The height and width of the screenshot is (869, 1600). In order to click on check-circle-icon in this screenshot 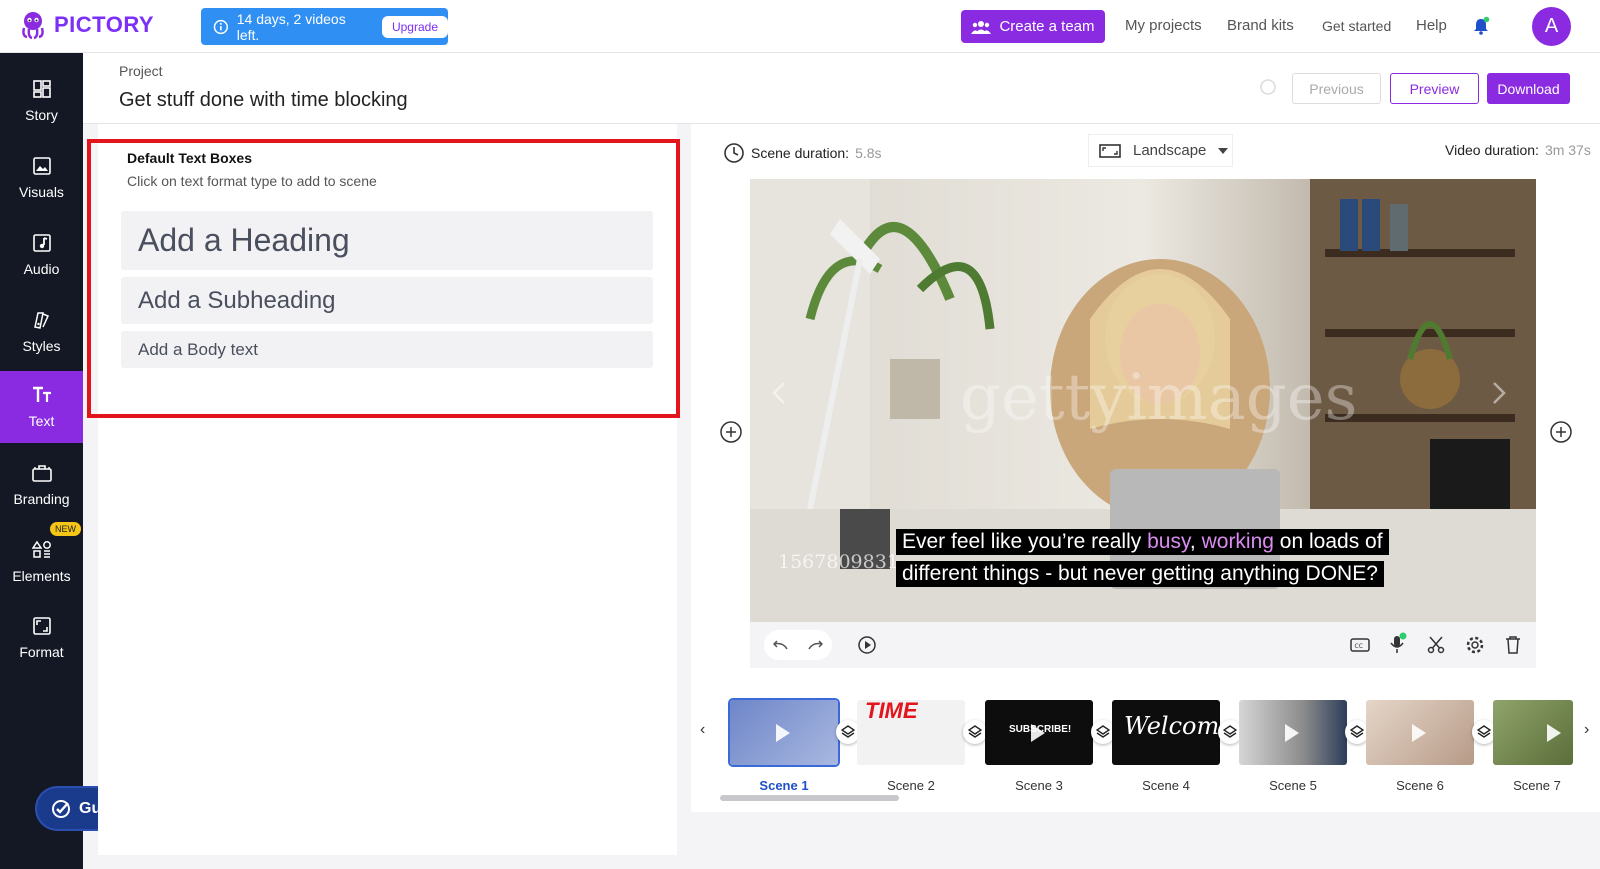, I will do `click(61, 808)`.